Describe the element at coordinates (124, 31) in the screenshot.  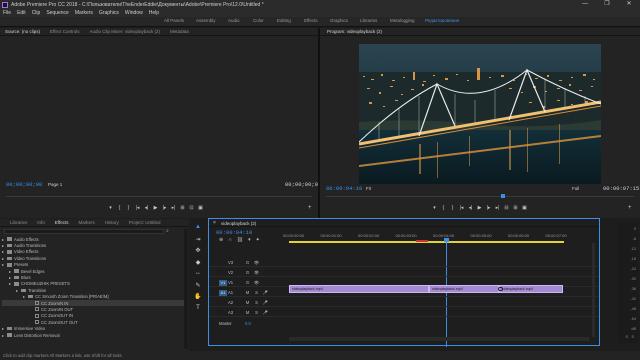
I see `tab-audio-clip-mixer: Audio Clip Mixer: videoplayback (2)` at that location.